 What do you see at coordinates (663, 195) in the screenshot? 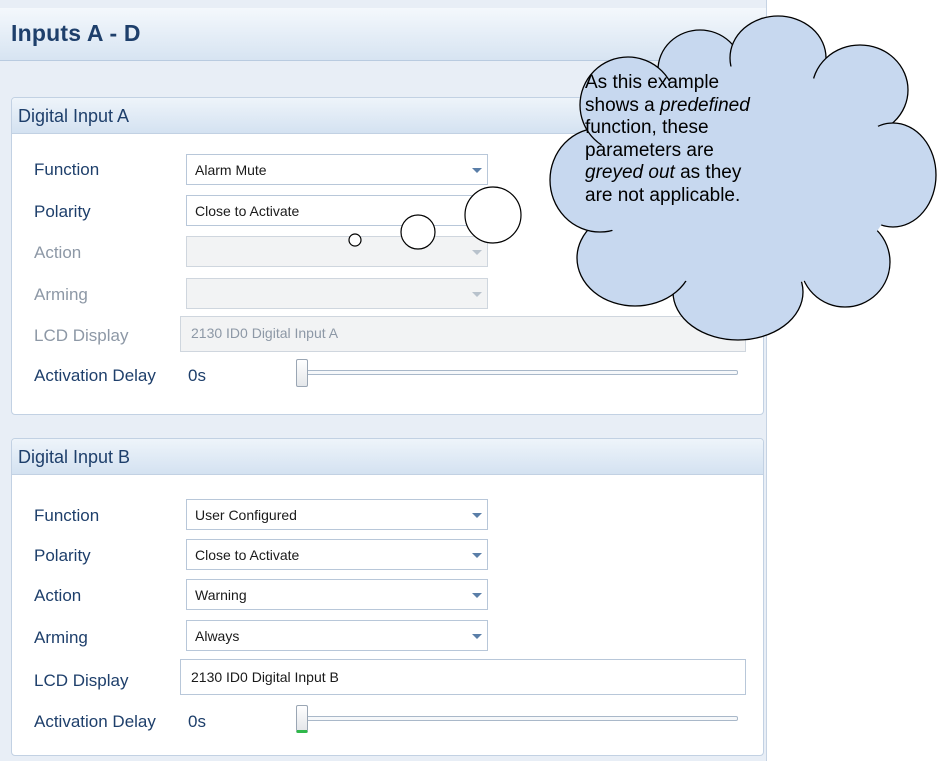
I see `callout-line-6: are not applicable.` at bounding box center [663, 195].